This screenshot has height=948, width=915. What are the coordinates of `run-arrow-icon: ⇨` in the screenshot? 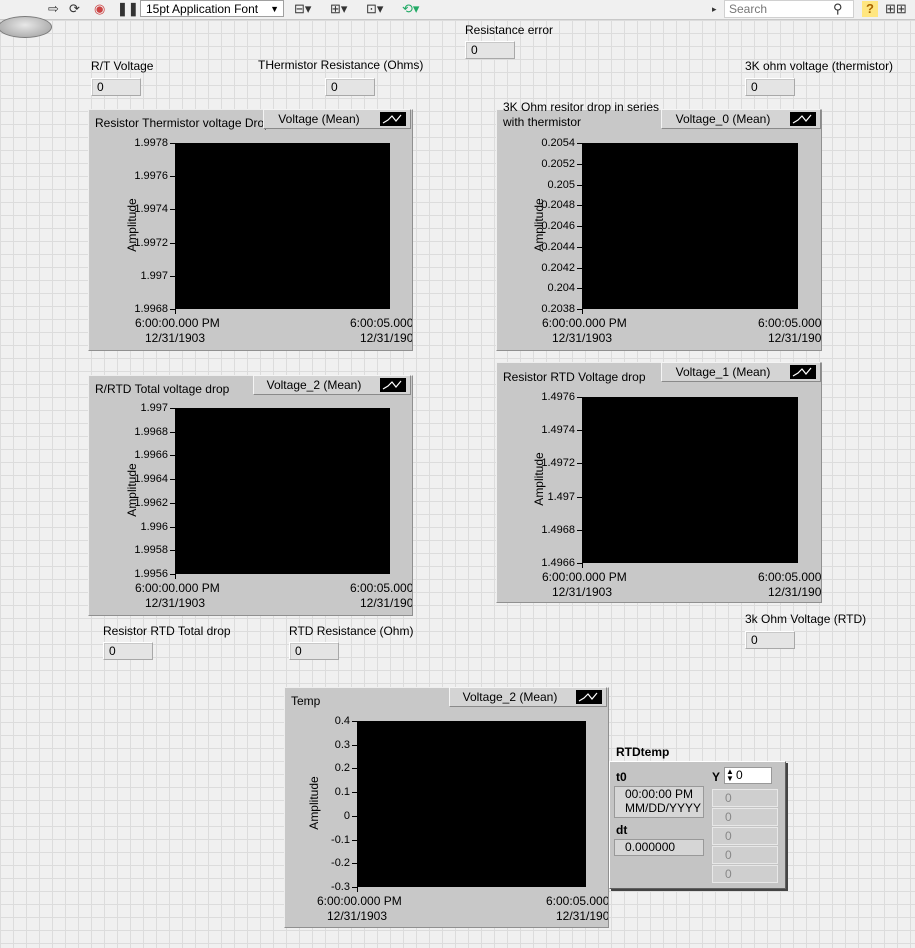 It's located at (53, 9).